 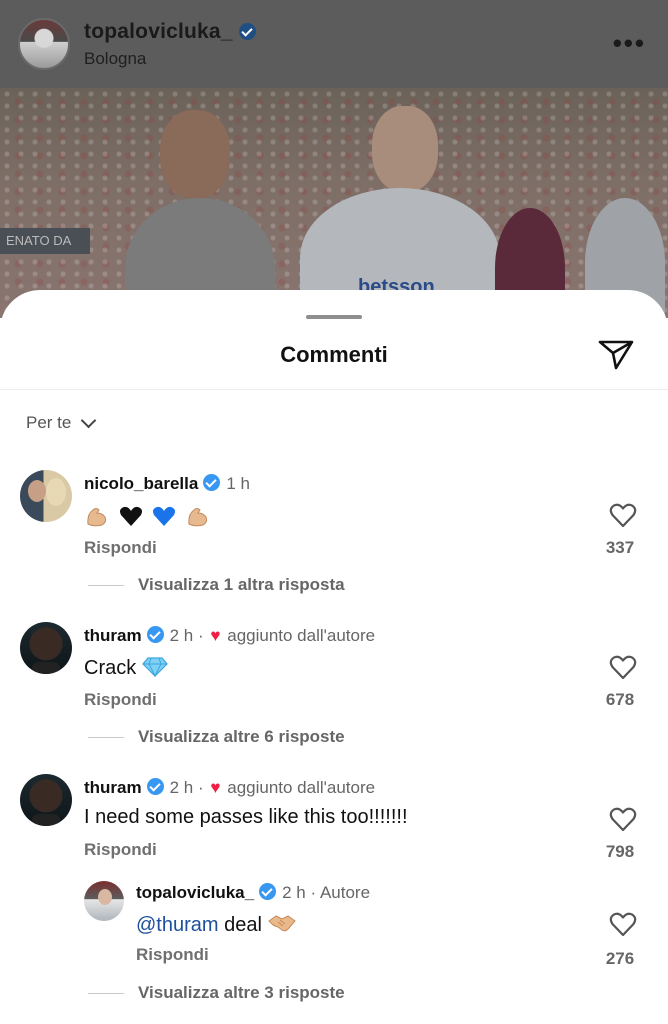 I want to click on sheet-drag-handle, so click(x=334, y=317).